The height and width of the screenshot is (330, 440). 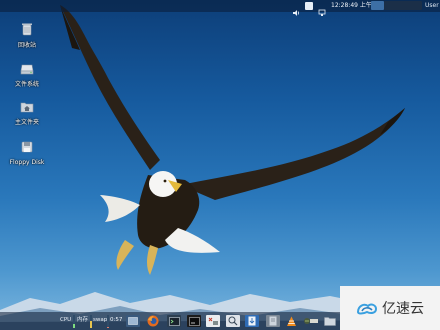 What do you see at coordinates (322, 9) in the screenshot?
I see `network-tray-icon` at bounding box center [322, 9].